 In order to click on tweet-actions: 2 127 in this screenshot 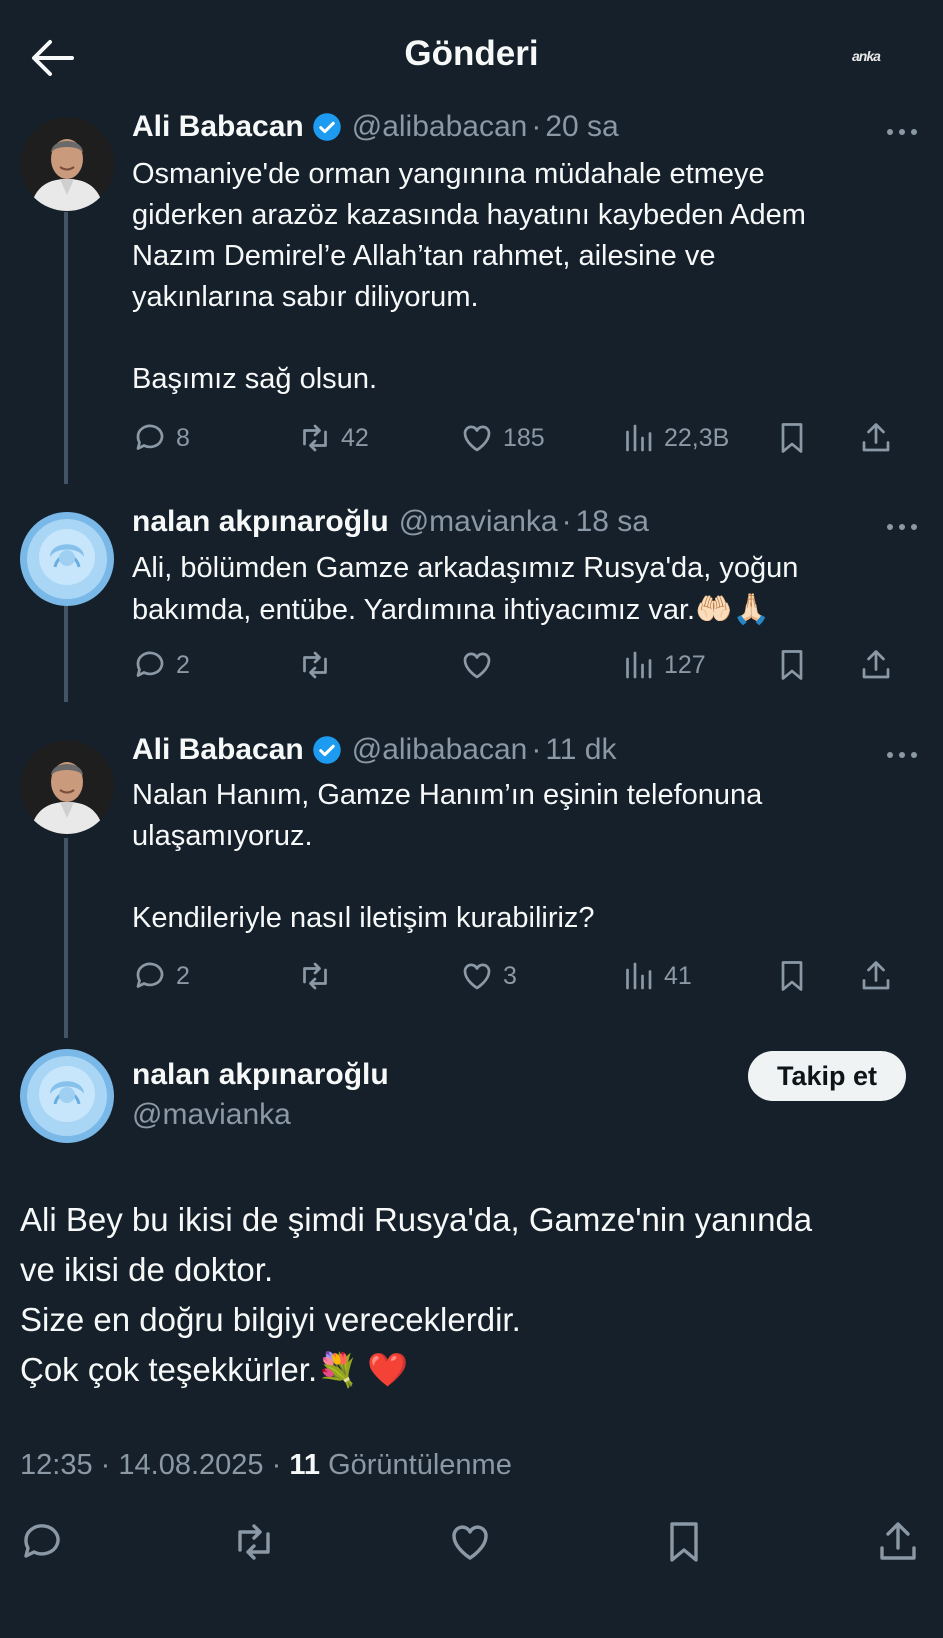, I will do `click(527, 665)`.